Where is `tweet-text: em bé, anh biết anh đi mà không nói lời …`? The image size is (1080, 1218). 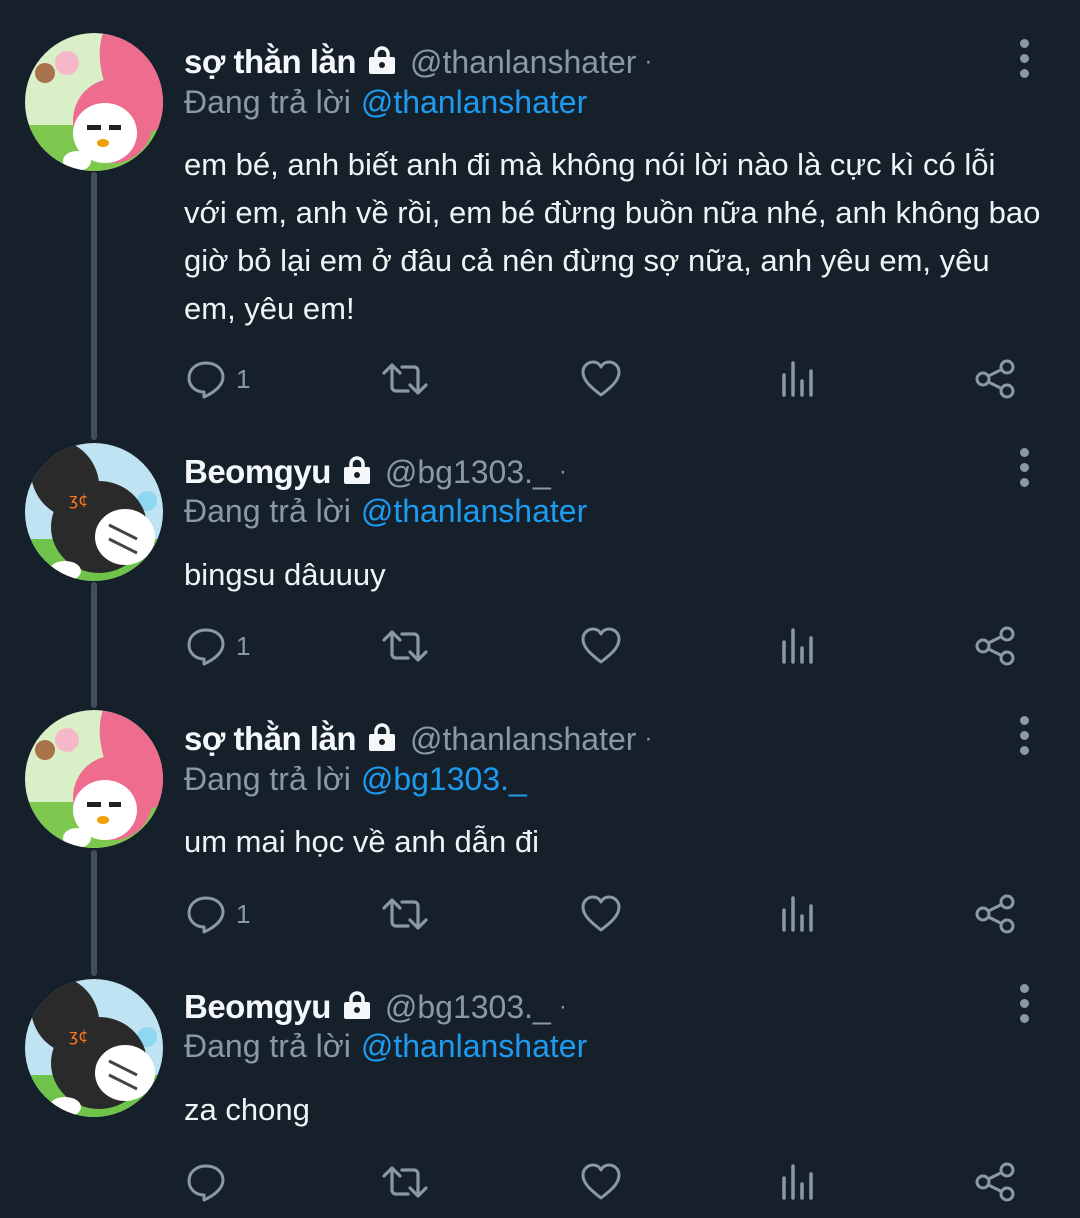 tweet-text: em bé, anh biết anh đi mà không nói lời … is located at coordinates (612, 236).